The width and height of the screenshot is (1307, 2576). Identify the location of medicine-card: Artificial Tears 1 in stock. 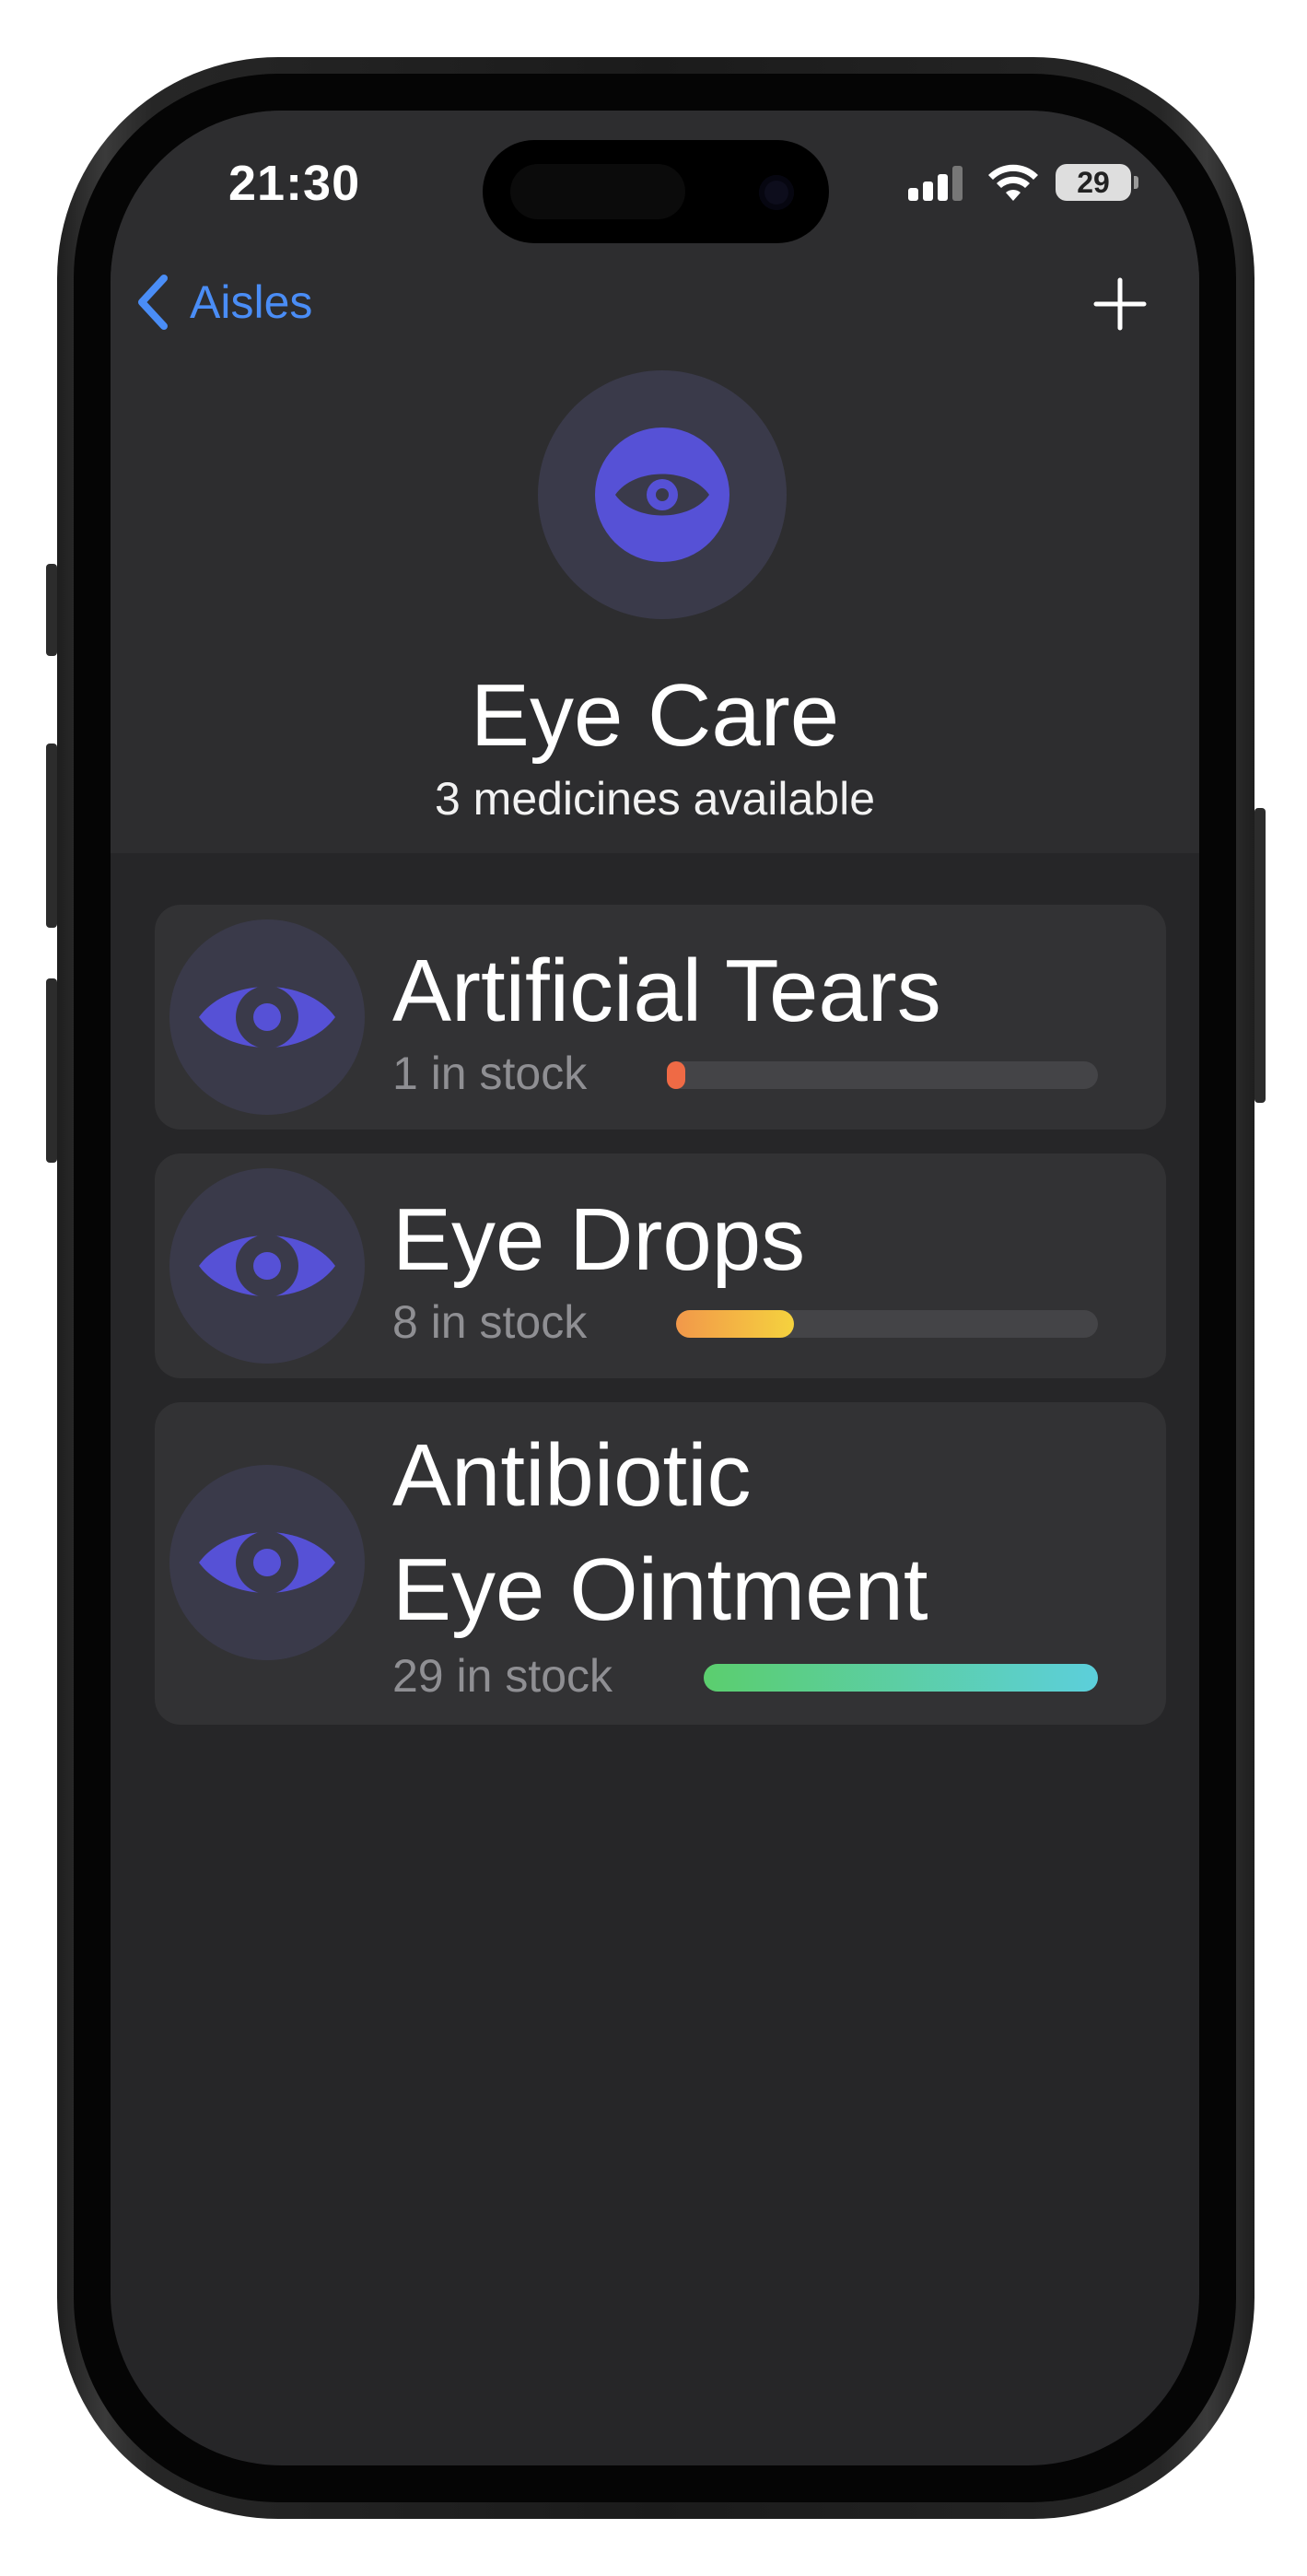
(660, 1018).